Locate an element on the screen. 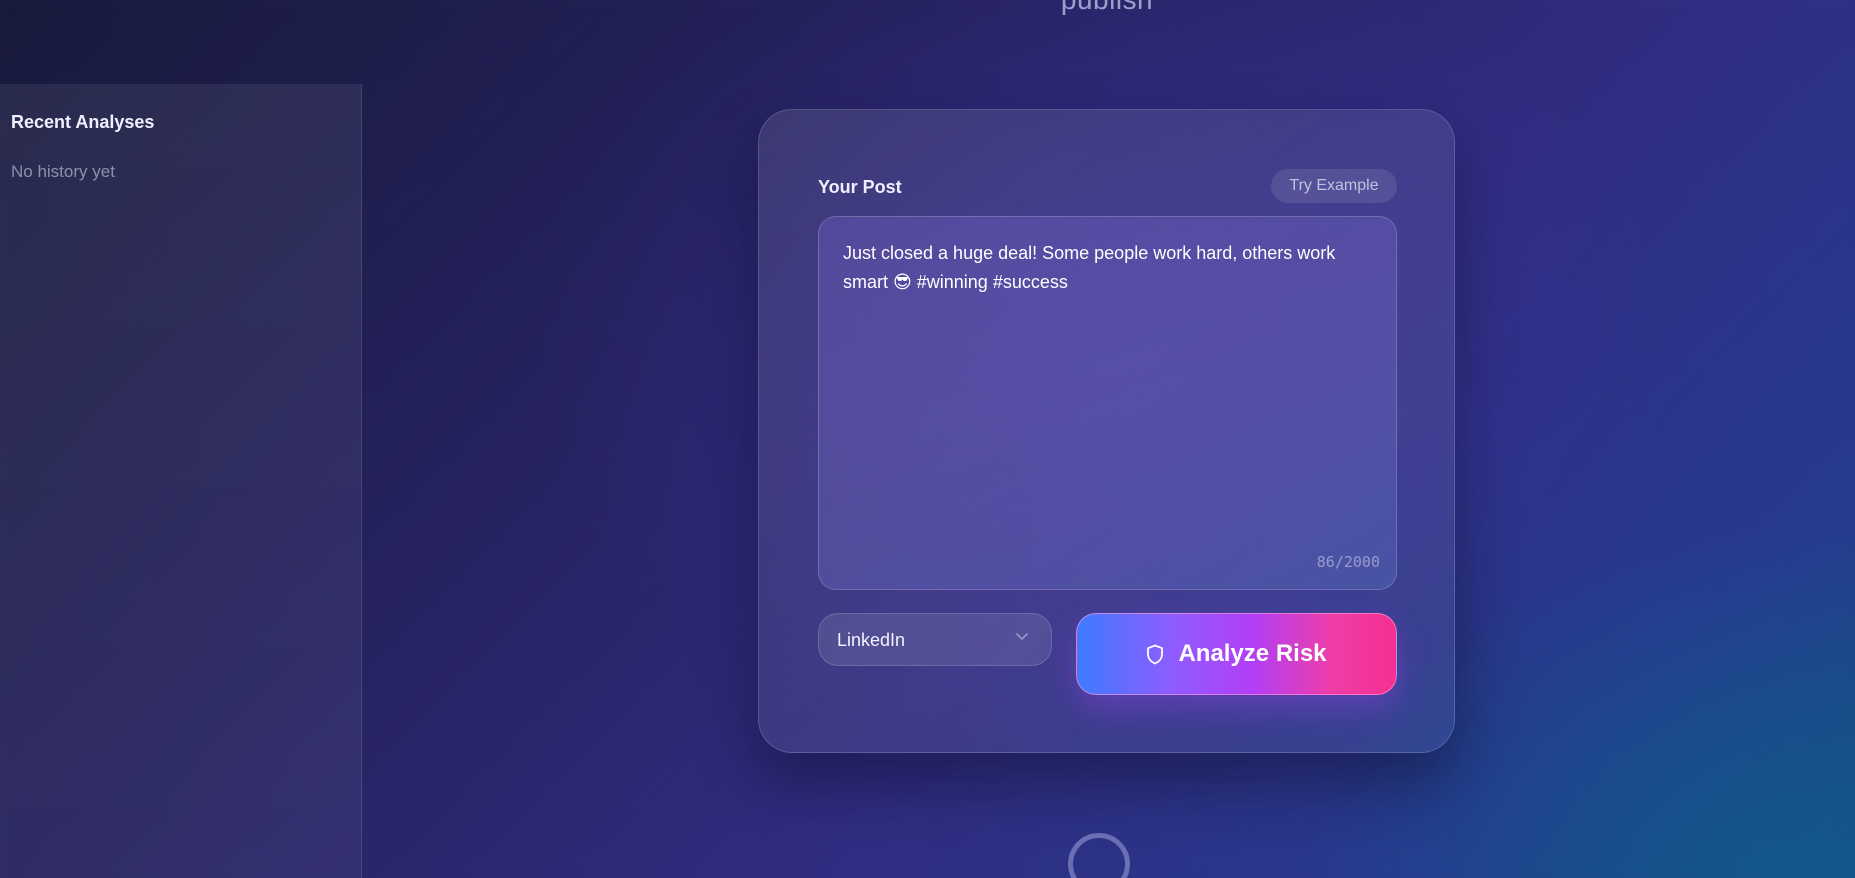  platform-selected-value: LinkedIn is located at coordinates (871, 640).